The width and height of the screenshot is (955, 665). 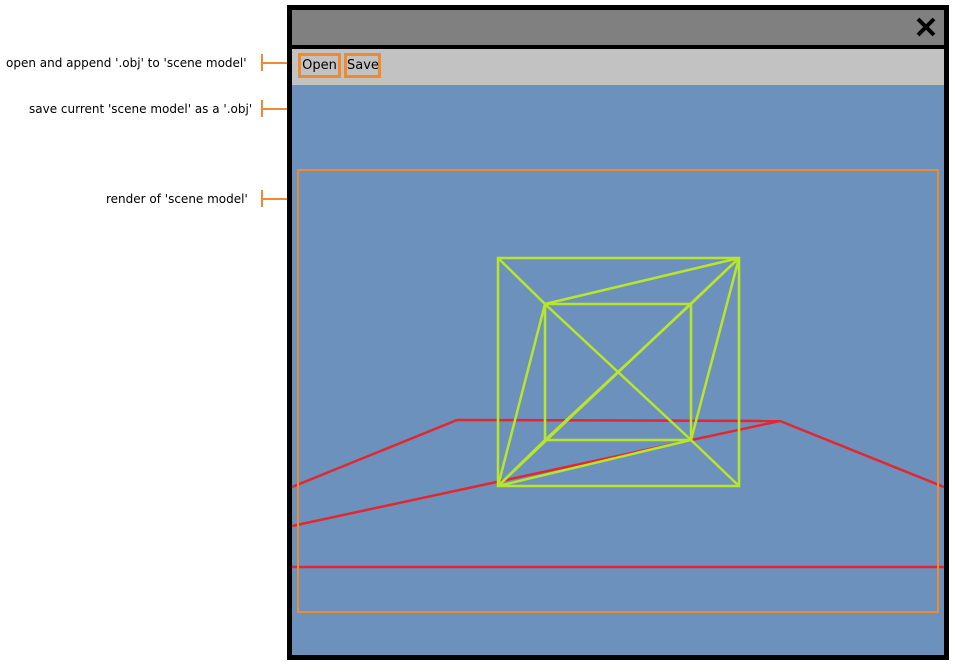 What do you see at coordinates (126, 63) in the screenshot?
I see `annotation-open: open and append '.obj' to 'scene model'` at bounding box center [126, 63].